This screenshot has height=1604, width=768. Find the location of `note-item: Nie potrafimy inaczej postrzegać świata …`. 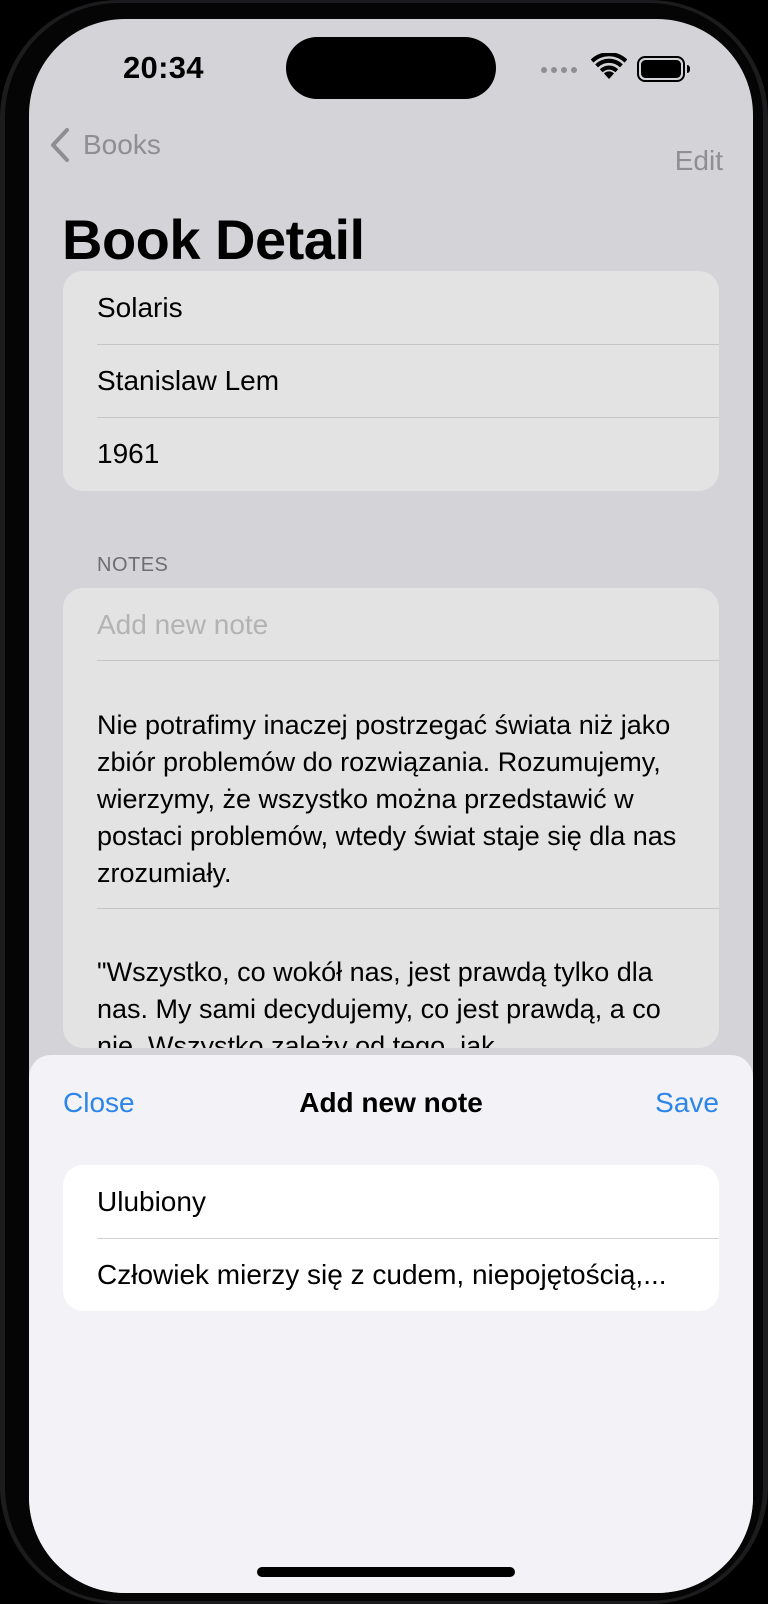

note-item: Nie potrafimy inaczej postrzegać świata … is located at coordinates (391, 784).